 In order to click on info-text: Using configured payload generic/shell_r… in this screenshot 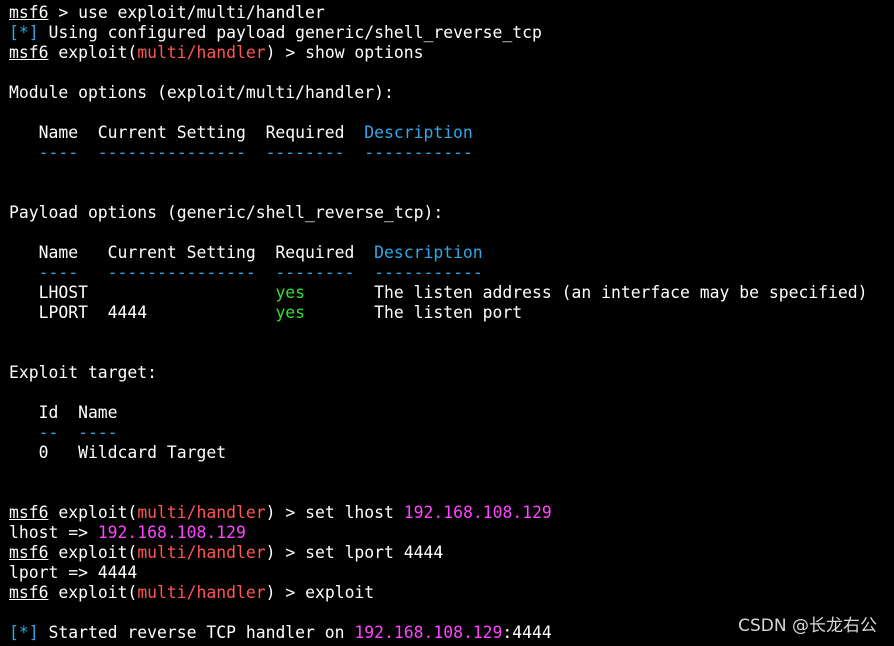, I will do `click(290, 32)`.